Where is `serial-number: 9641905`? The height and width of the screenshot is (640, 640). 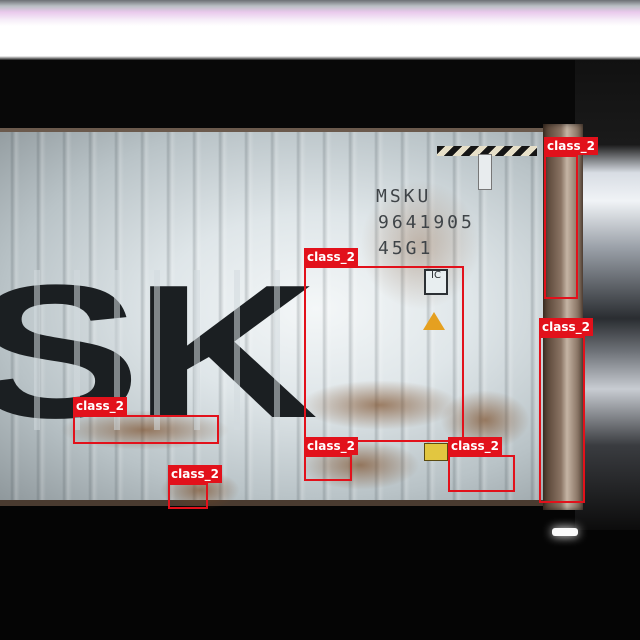
serial-number: 9641905 is located at coordinates (426, 222).